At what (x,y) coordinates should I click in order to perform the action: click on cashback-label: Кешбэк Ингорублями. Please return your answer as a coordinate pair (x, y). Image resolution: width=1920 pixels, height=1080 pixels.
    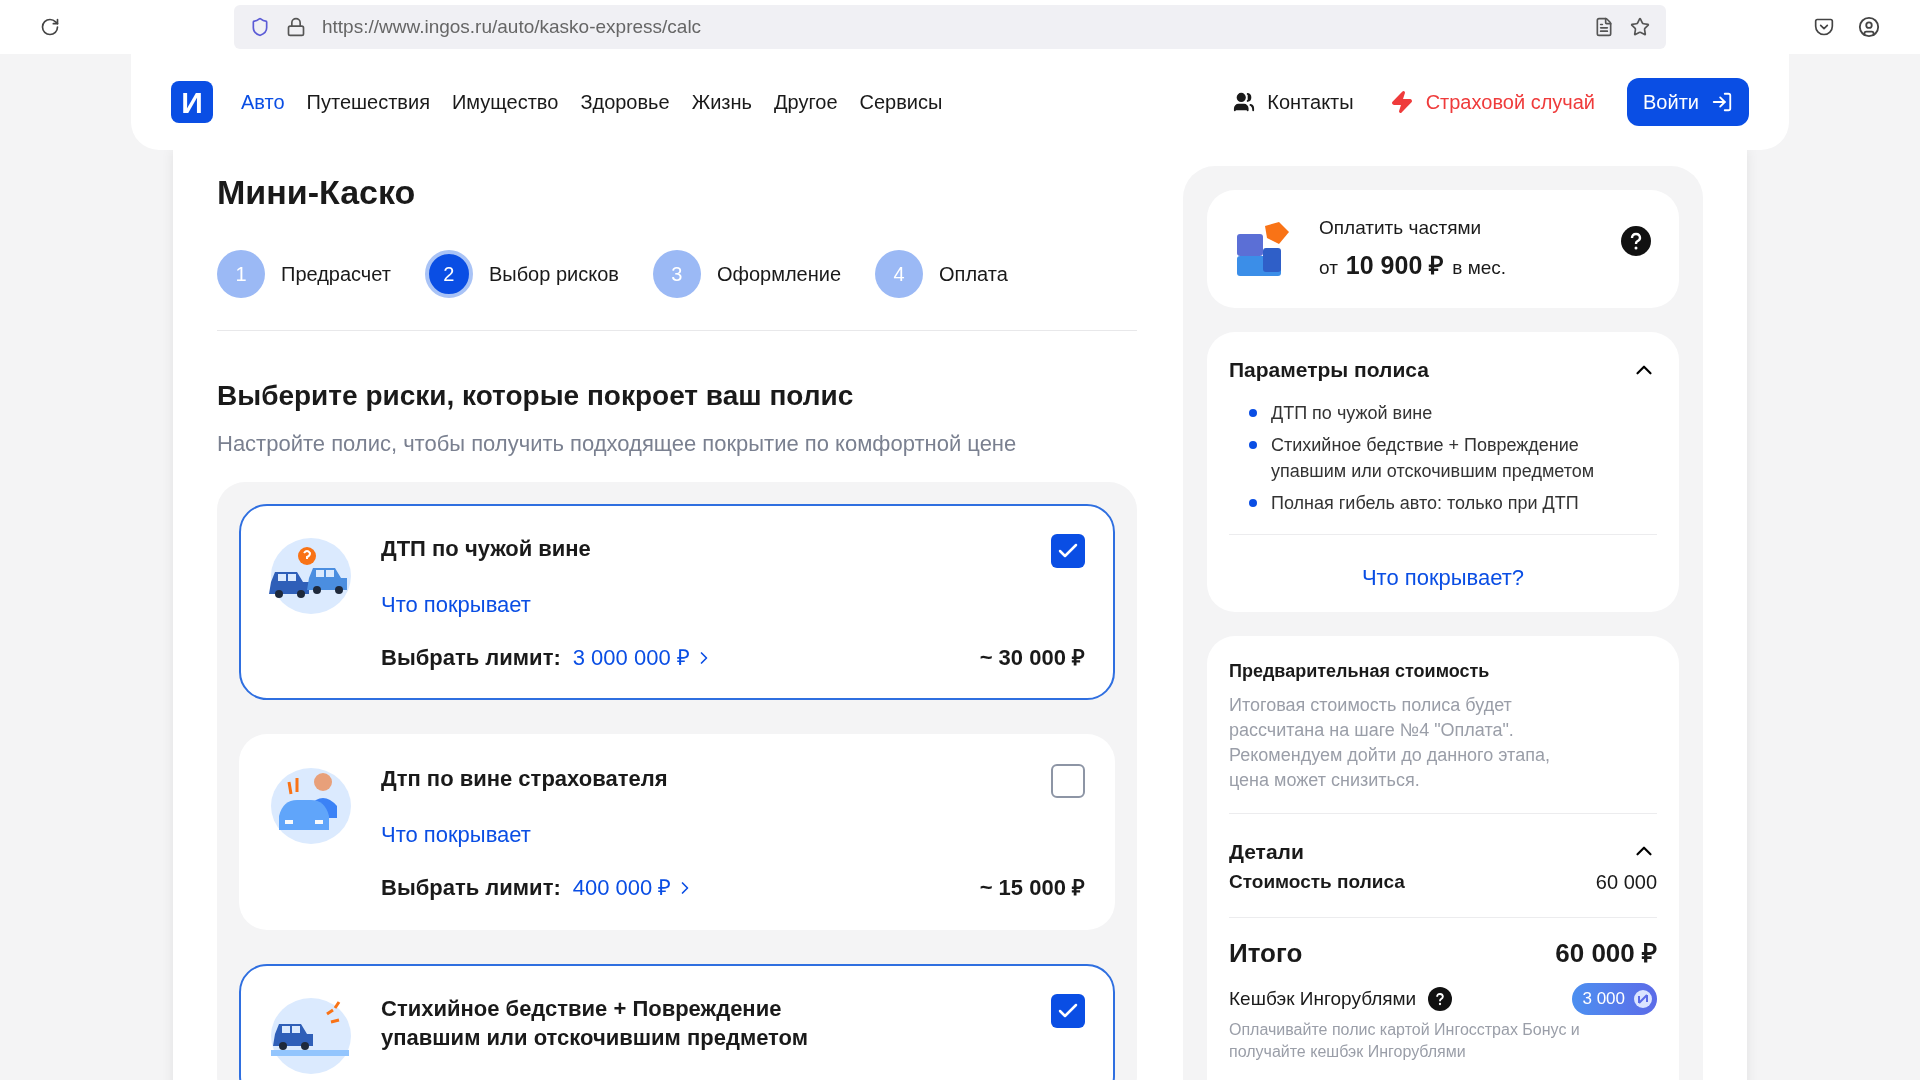
    Looking at the image, I should click on (1323, 998).